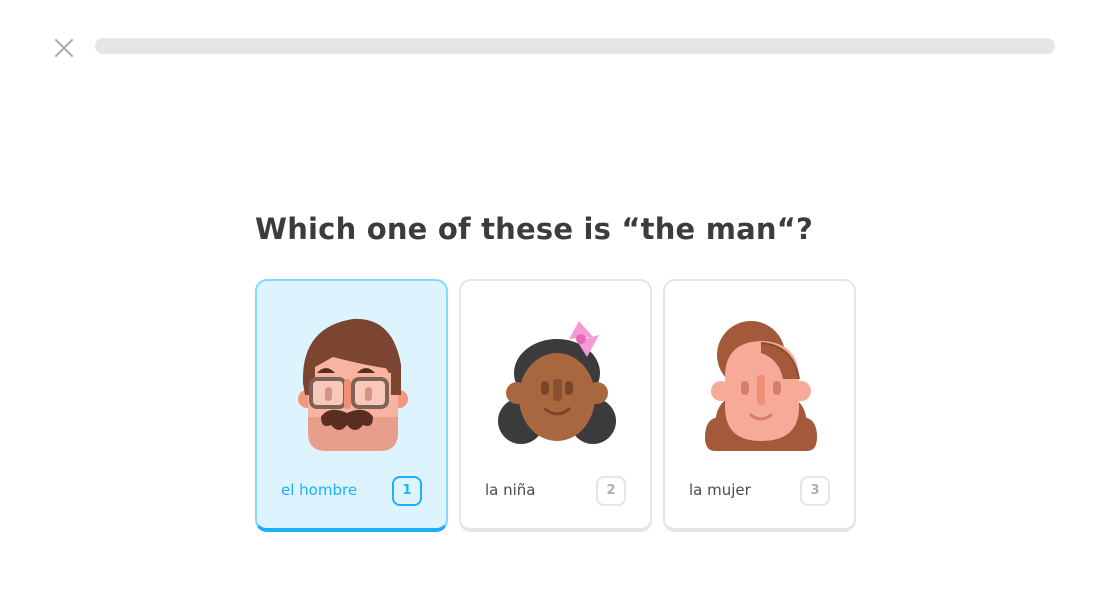 This screenshot has height=602, width=1104. Describe the element at coordinates (815, 491) in the screenshot. I see `keyboard-shortcut-badge: 3` at that location.